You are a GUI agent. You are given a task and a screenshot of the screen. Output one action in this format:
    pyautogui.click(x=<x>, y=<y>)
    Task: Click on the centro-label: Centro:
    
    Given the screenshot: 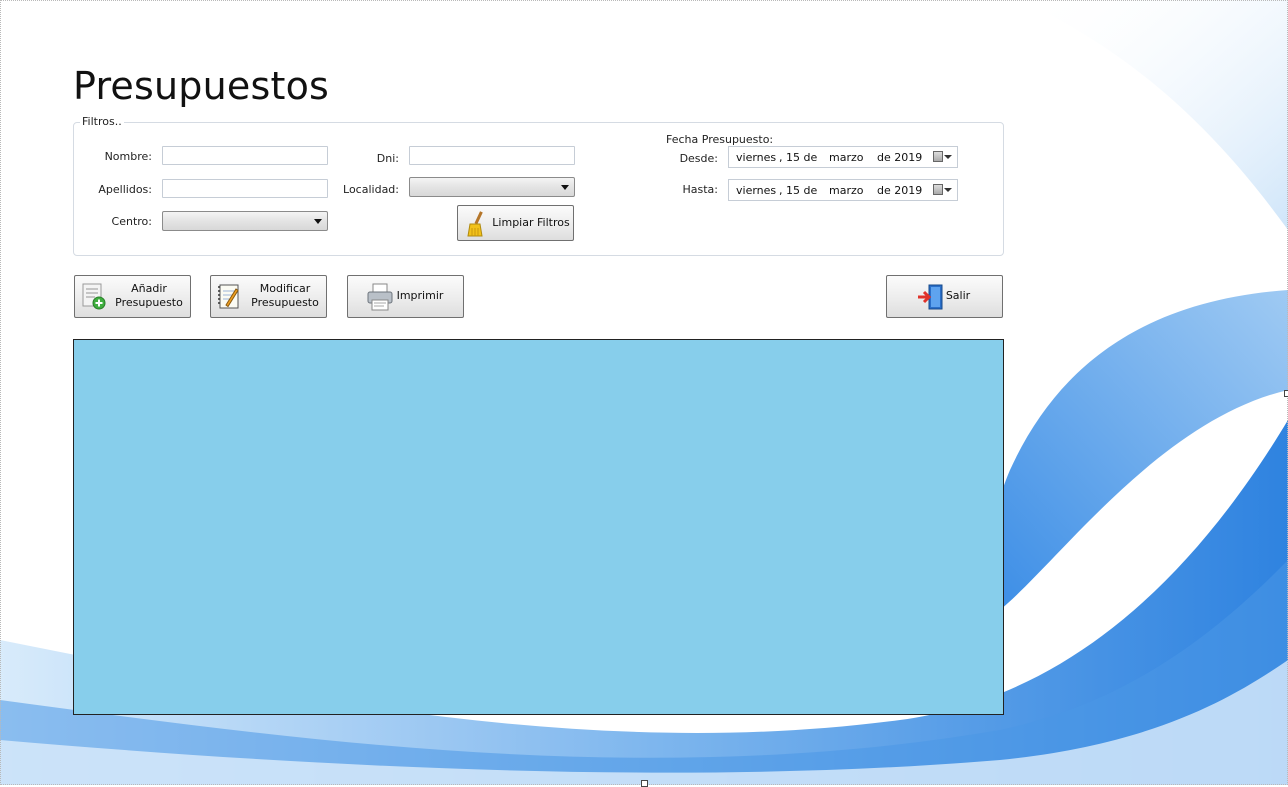 What is the action you would take?
    pyautogui.click(x=131, y=221)
    